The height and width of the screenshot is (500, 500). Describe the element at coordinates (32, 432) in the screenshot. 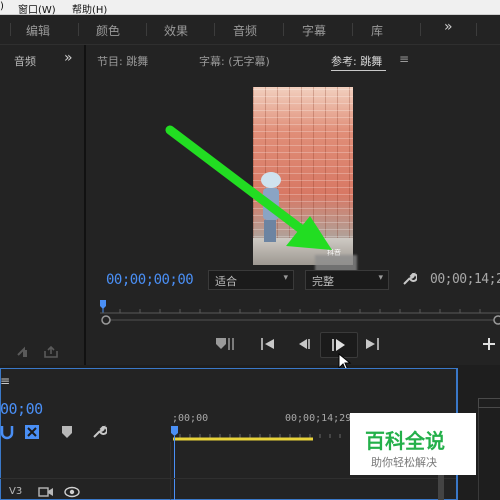

I see `linked-selection-icon` at that location.